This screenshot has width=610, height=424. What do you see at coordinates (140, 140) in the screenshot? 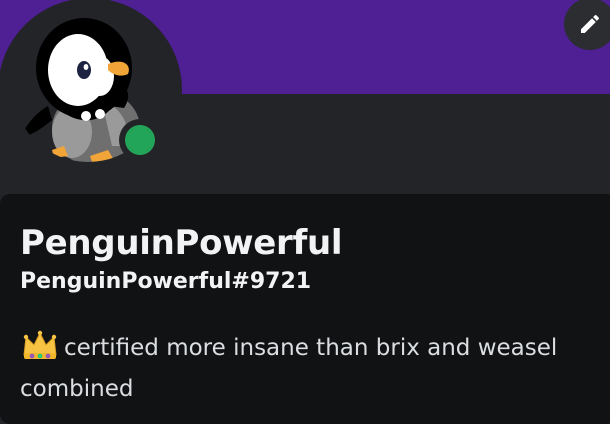
I see `online-status-dot` at bounding box center [140, 140].